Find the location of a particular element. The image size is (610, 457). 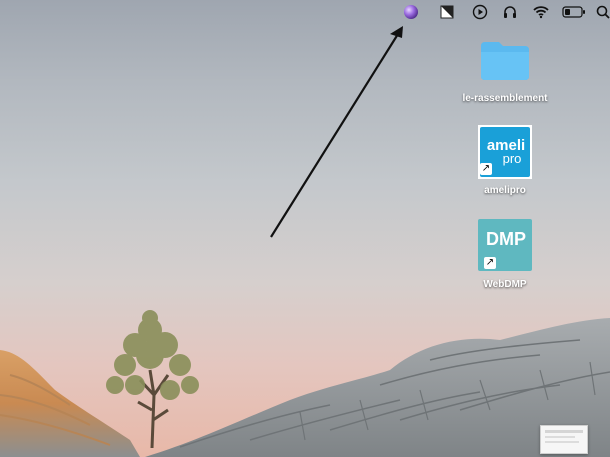

webdmp-logo-text: DMP is located at coordinates (506, 239).